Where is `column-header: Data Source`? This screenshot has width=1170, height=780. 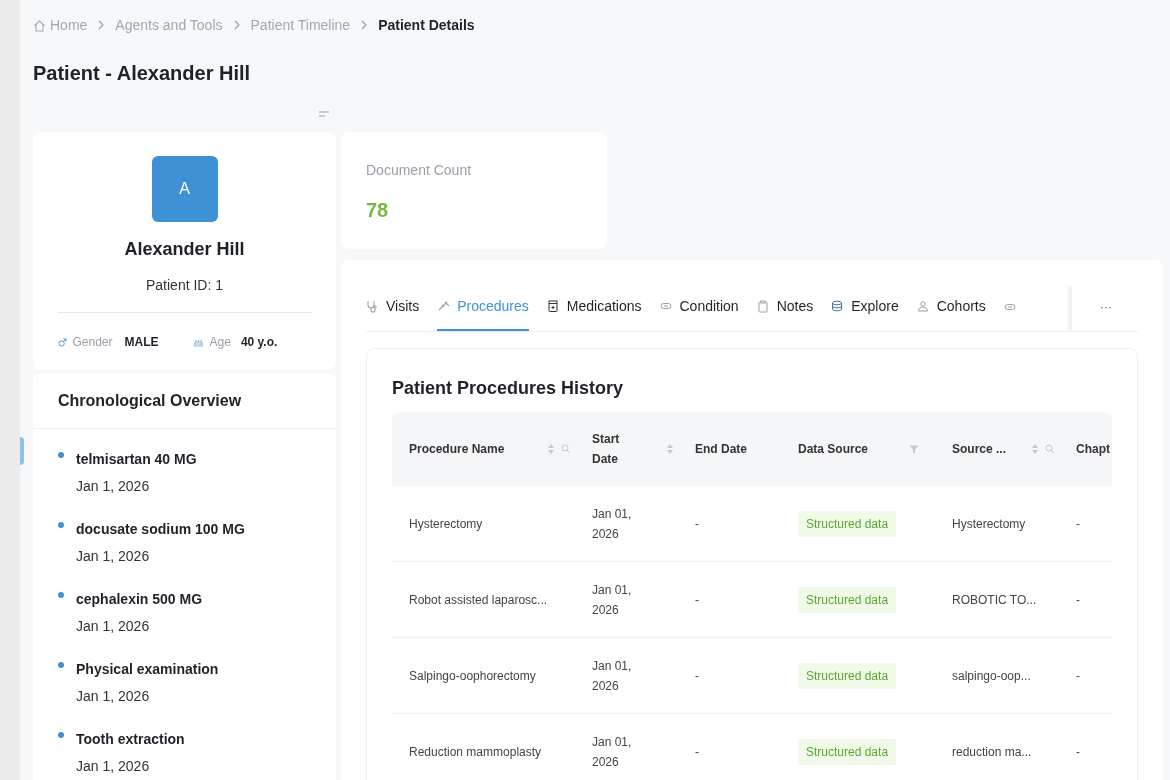
column-header: Data Source is located at coordinates (858, 449).